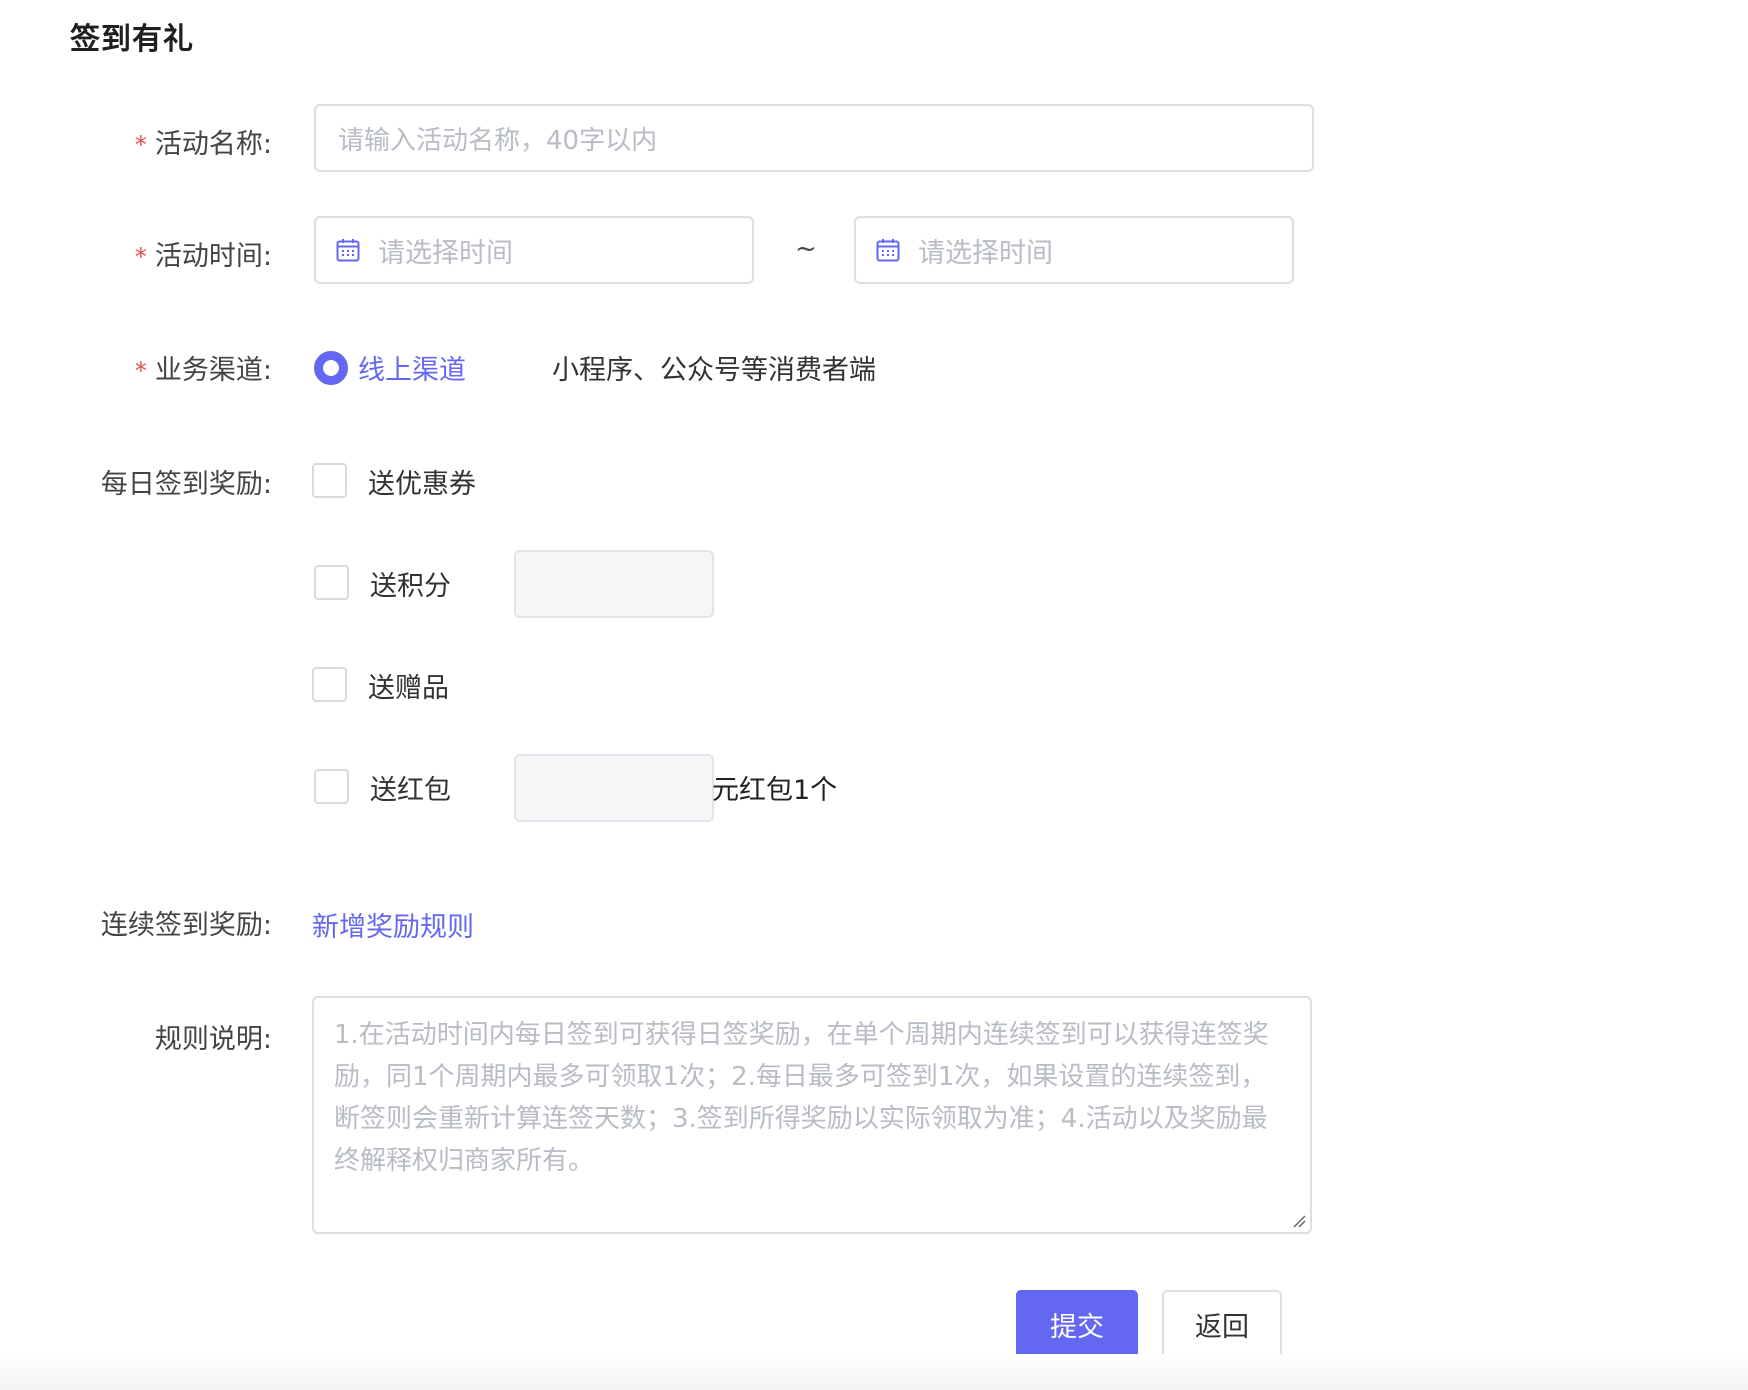 Image resolution: width=1748 pixels, height=1390 pixels. I want to click on resize-handle-icon, so click(1299, 1221).